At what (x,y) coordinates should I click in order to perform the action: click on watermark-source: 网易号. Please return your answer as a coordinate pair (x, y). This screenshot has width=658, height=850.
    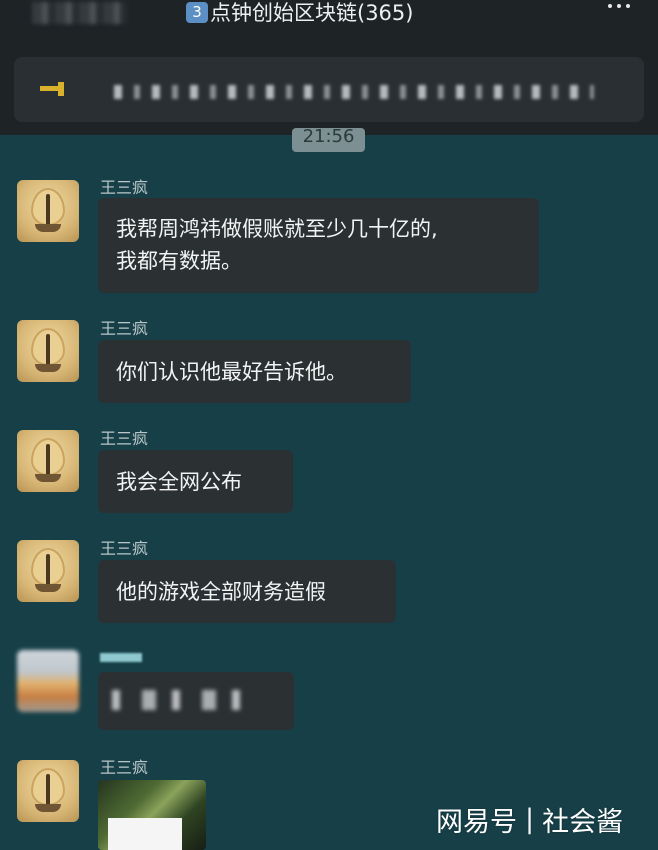
    Looking at the image, I should click on (476, 822).